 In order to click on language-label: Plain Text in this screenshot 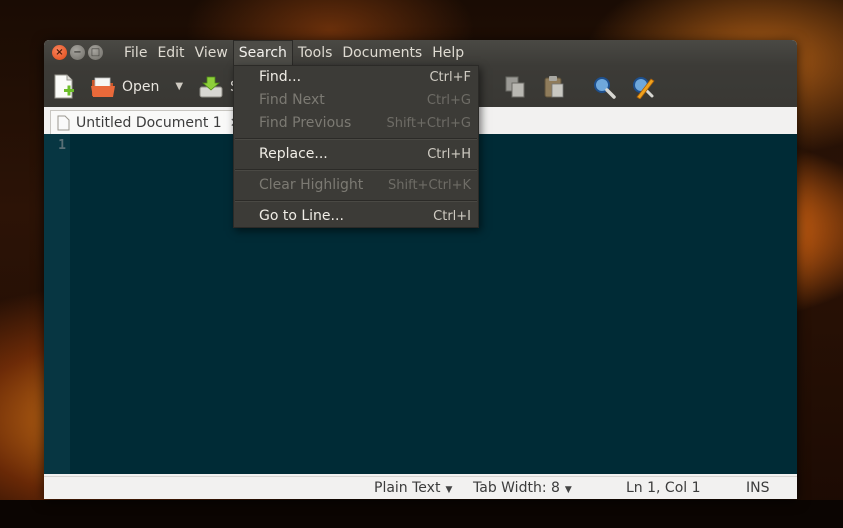, I will do `click(407, 488)`.